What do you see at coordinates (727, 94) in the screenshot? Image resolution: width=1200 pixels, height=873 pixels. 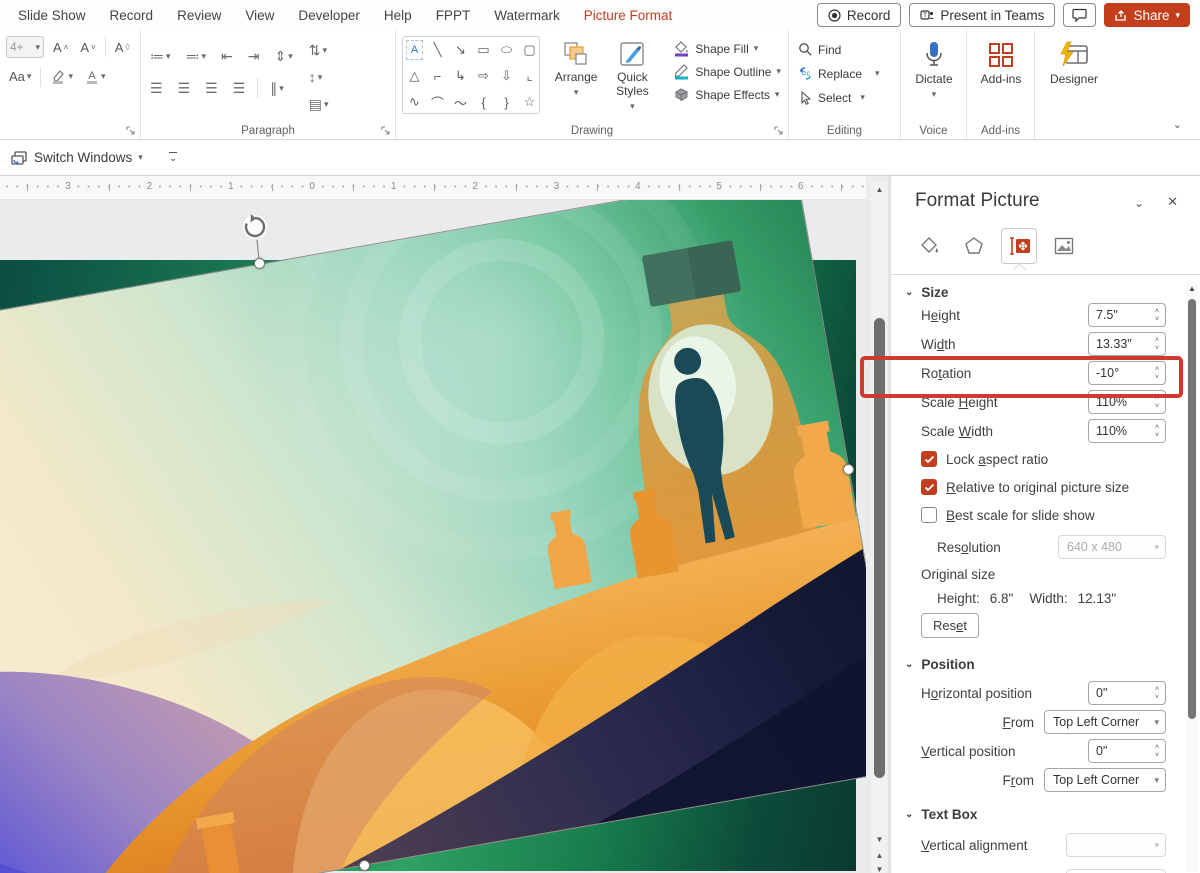 I see `shape-effects-button: Shape Effects ▾` at bounding box center [727, 94].